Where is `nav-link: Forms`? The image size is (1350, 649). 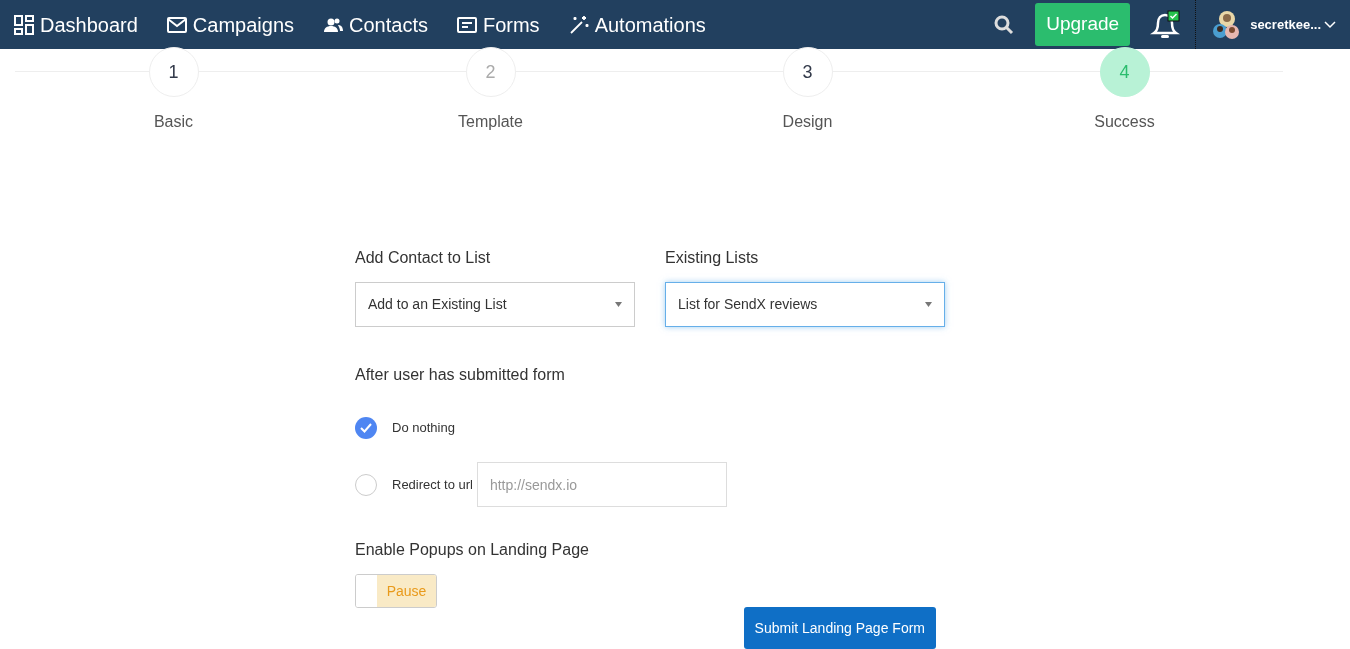 nav-link: Forms is located at coordinates (498, 24).